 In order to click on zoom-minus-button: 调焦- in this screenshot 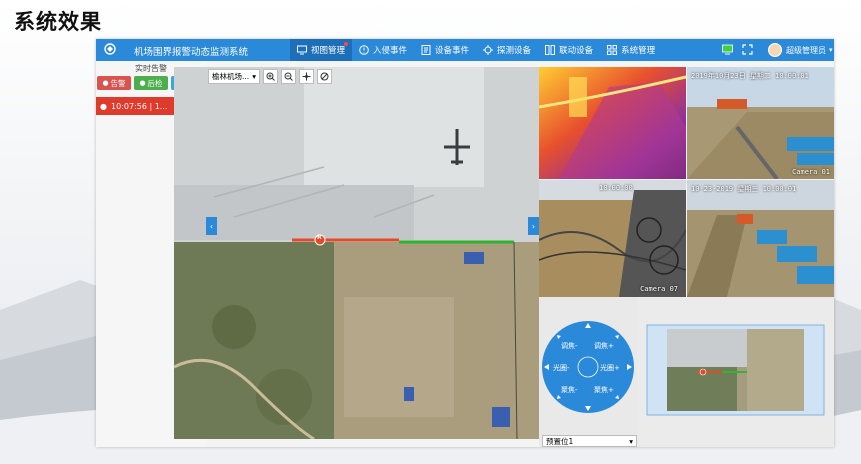, I will do `click(569, 346)`.